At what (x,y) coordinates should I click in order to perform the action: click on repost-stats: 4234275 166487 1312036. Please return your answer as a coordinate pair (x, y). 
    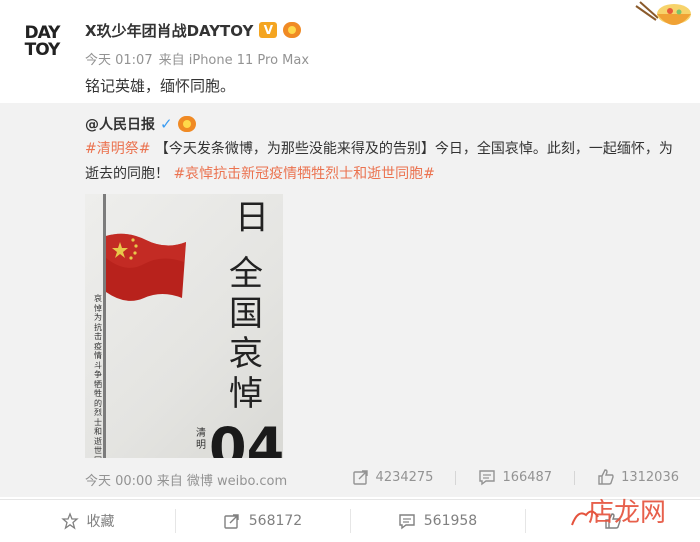
    Looking at the image, I should click on (504, 477).